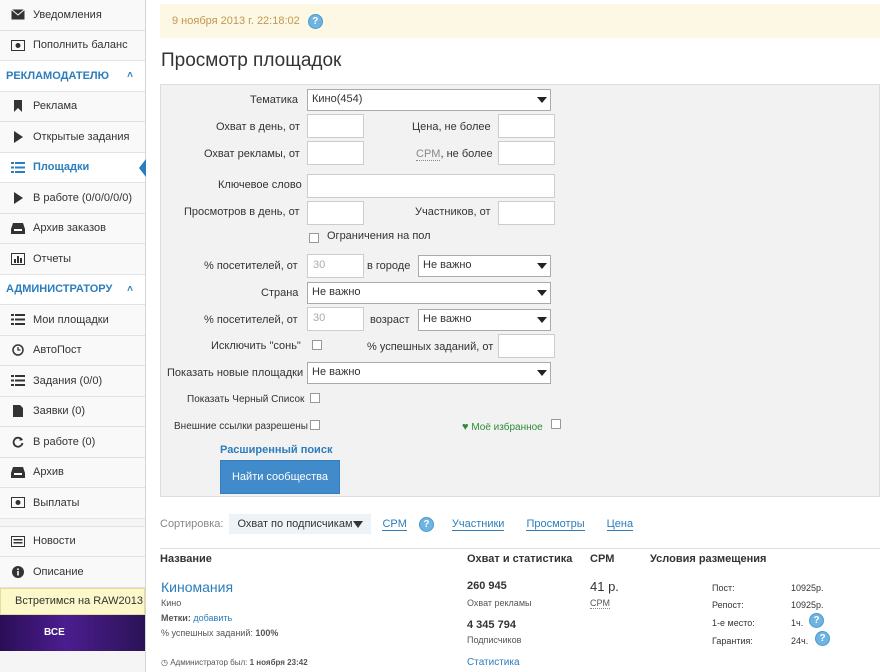  Describe the element at coordinates (72, 137) in the screenshot. I see `sidebar-item-open-tasks: Открытые задания` at that location.